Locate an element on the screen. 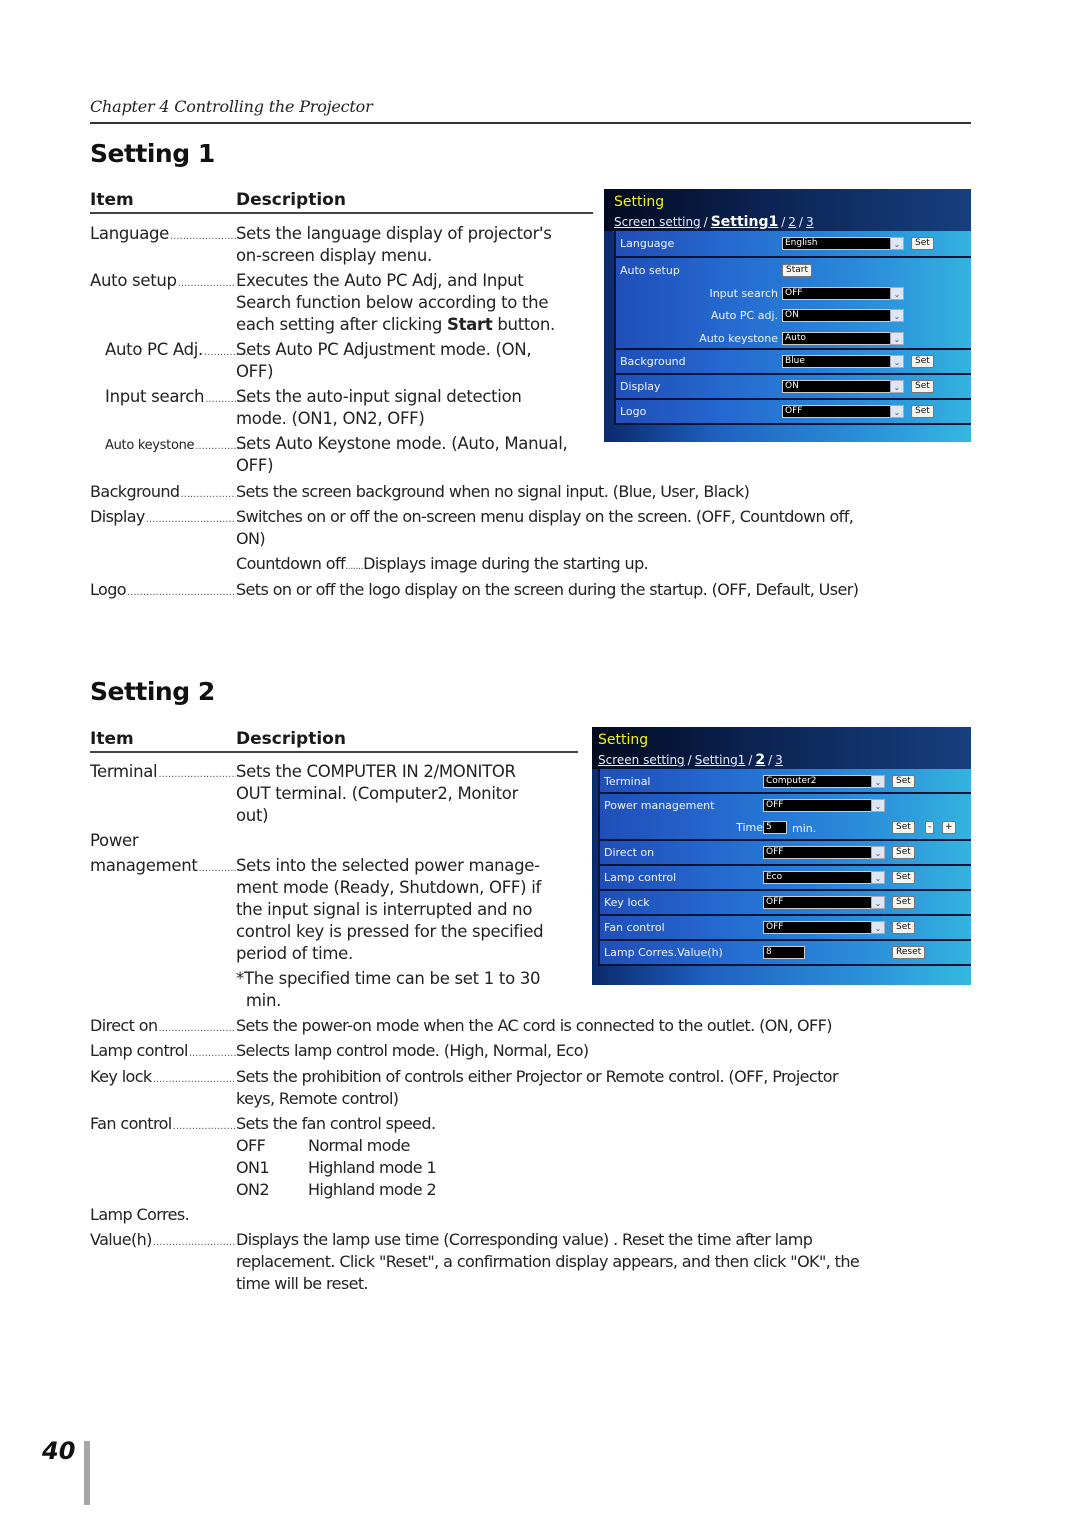  ui-row-lamp-corres: Lamp Corres.Value(h) 8 Reset is located at coordinates (785, 953).